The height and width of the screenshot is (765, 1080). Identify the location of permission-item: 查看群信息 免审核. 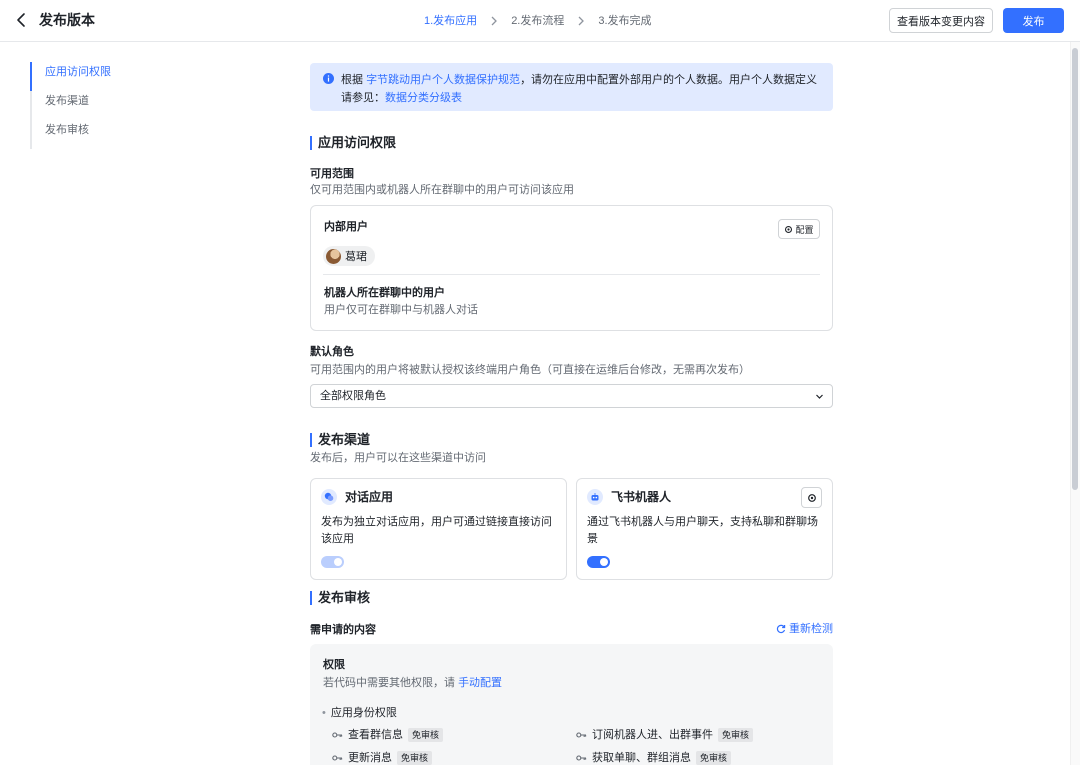
(388, 735).